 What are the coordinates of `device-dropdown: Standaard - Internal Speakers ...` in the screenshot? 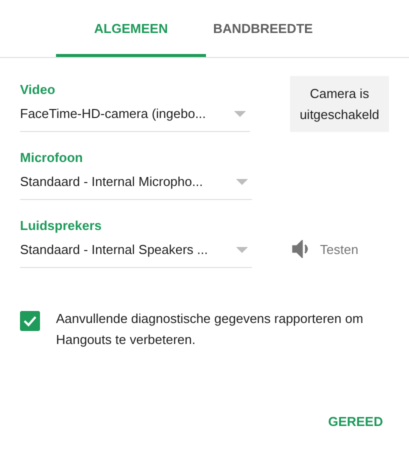 It's located at (136, 255).